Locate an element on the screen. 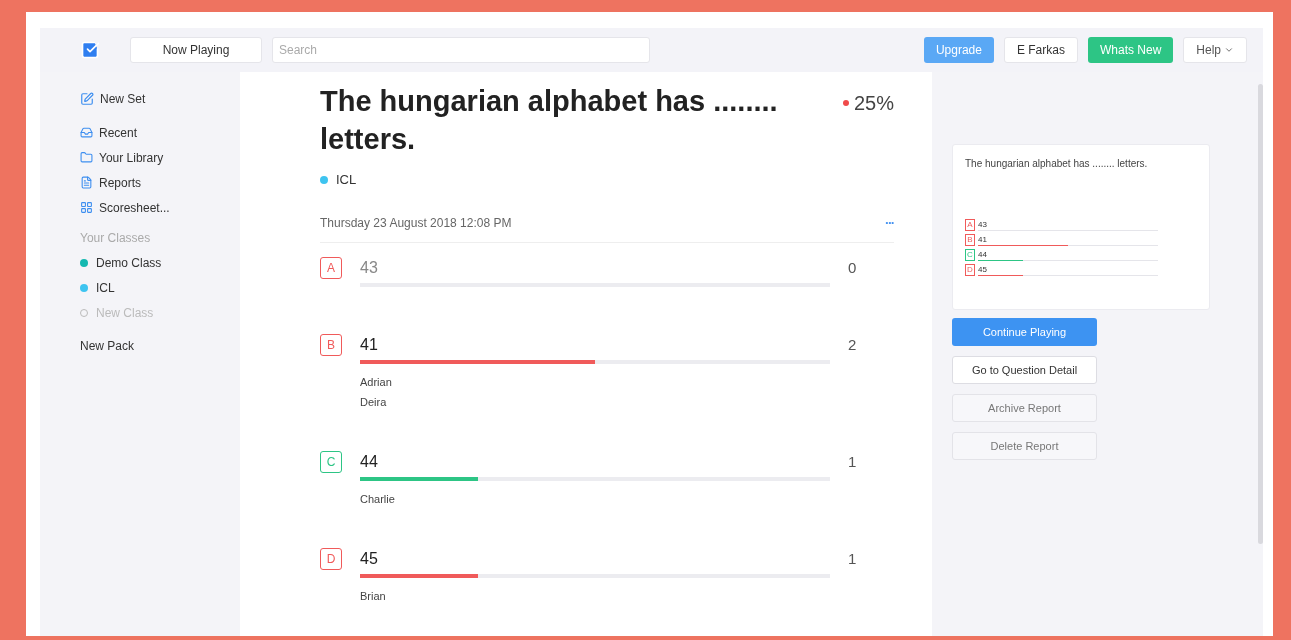  chevron-icon is located at coordinates (1229, 50).